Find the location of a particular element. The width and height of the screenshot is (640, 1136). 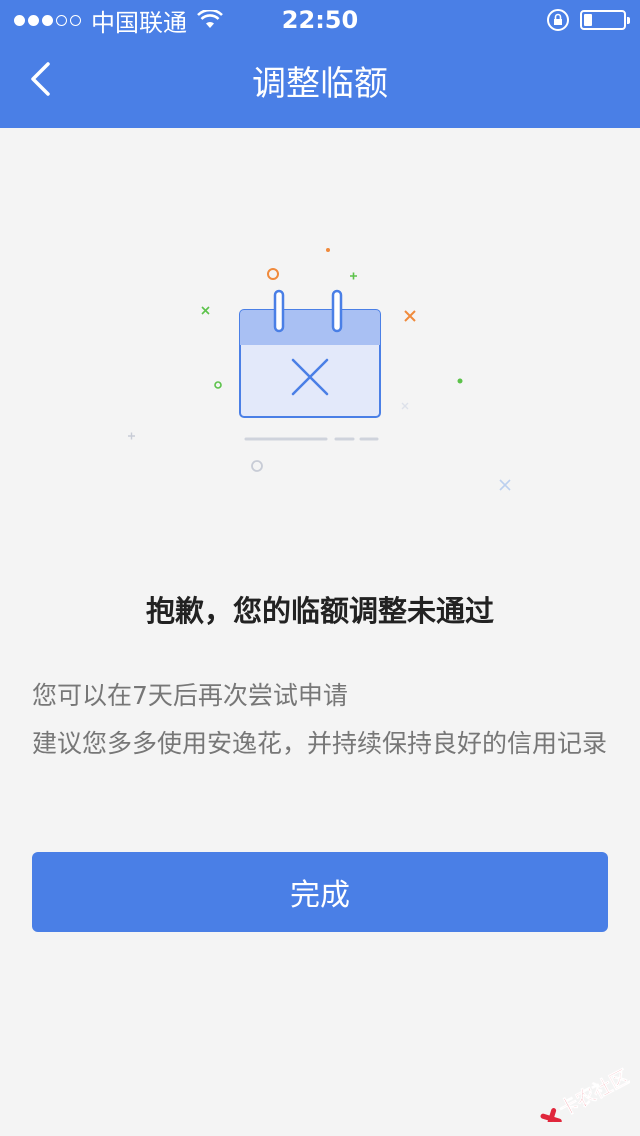

wifi-icon is located at coordinates (210, 19).